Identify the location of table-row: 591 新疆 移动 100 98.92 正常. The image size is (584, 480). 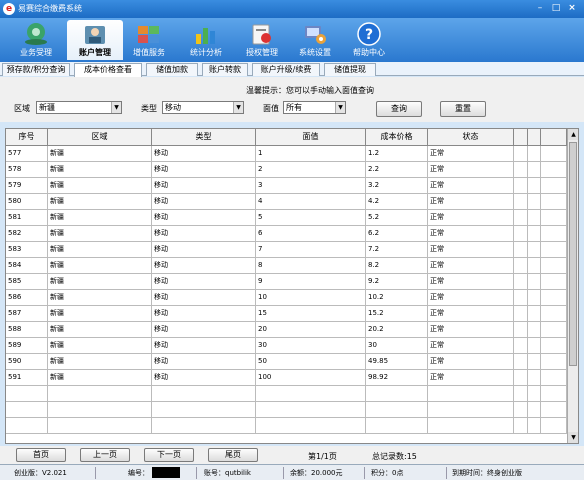
(286, 378).